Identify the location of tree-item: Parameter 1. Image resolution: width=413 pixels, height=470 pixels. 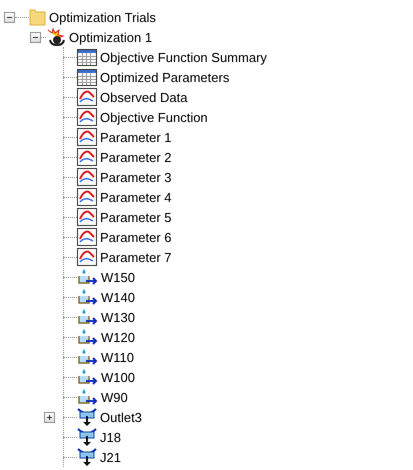
(136, 137).